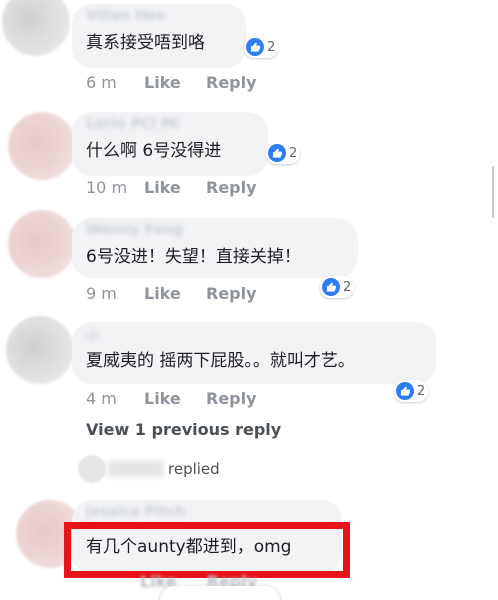 The height and width of the screenshot is (600, 498). Describe the element at coordinates (170, 127) in the screenshot. I see `comment-author: Lorio PCl Mi` at that location.